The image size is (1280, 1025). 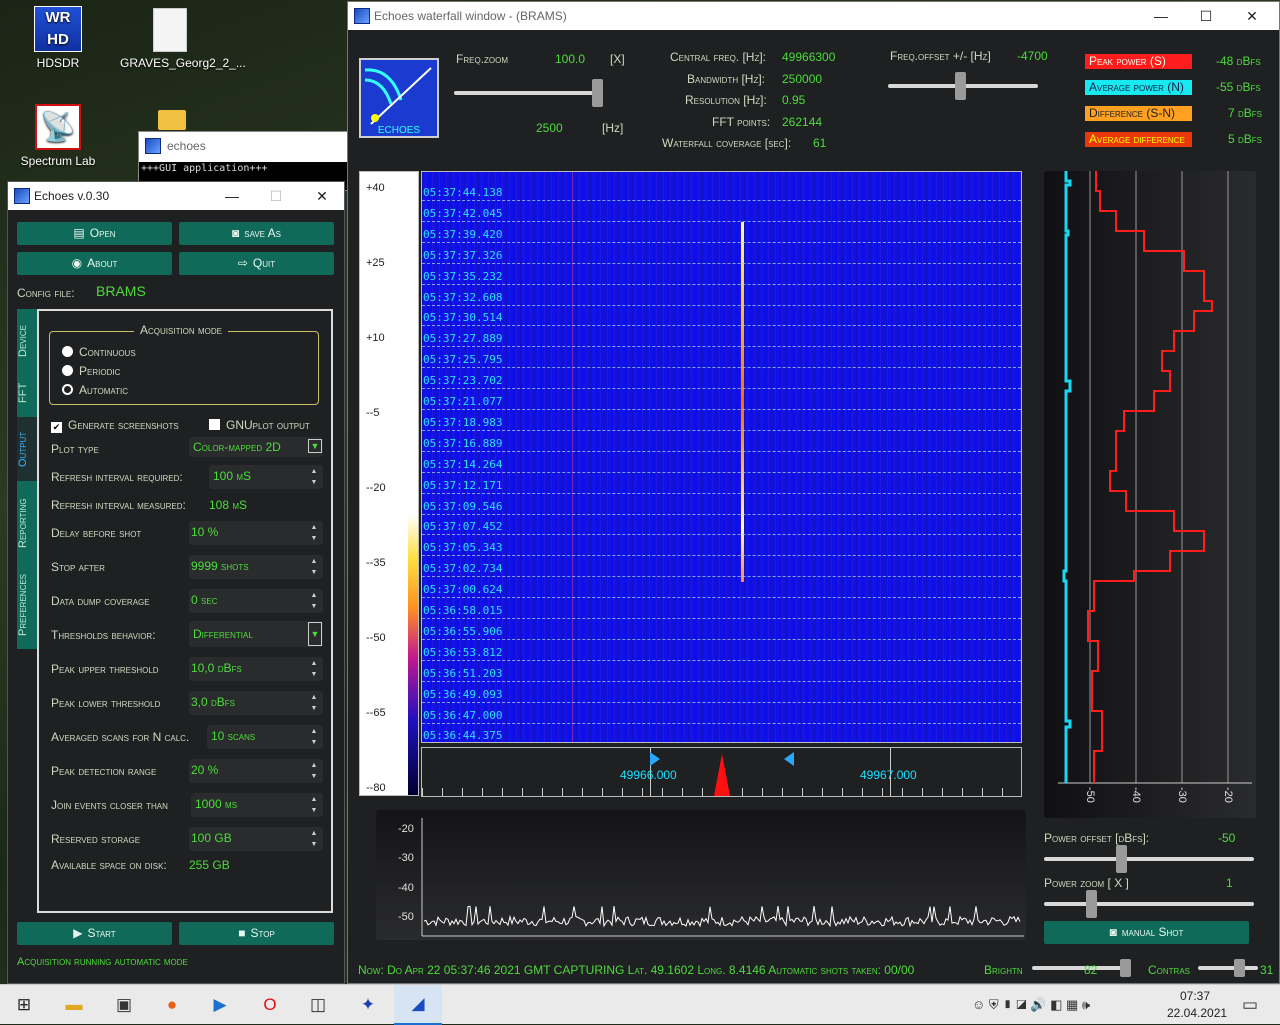 I want to click on spectrum-lab-icon: ✦, so click(x=368, y=1005).